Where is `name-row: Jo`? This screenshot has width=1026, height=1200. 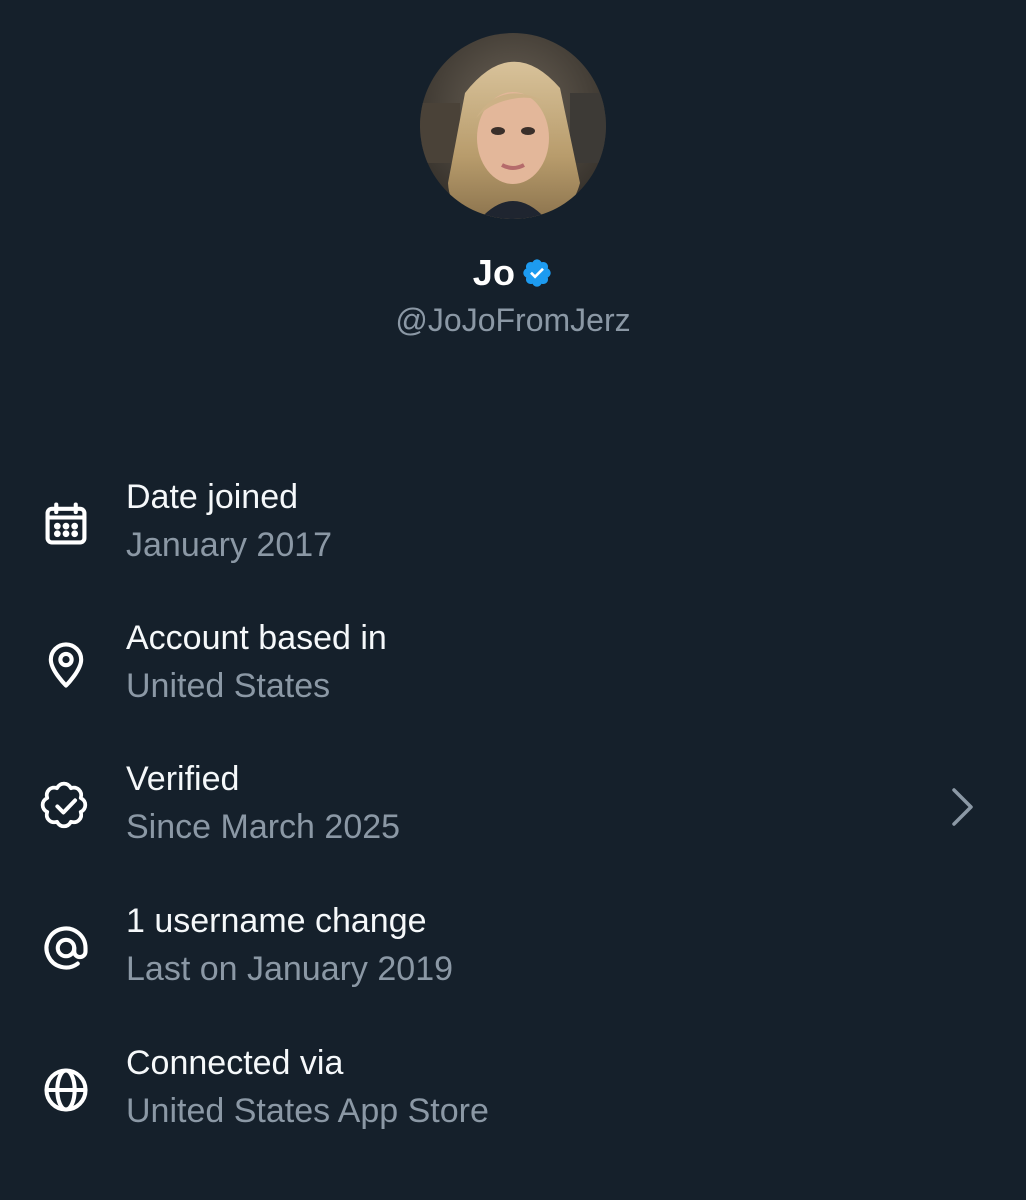 name-row: Jo is located at coordinates (513, 273).